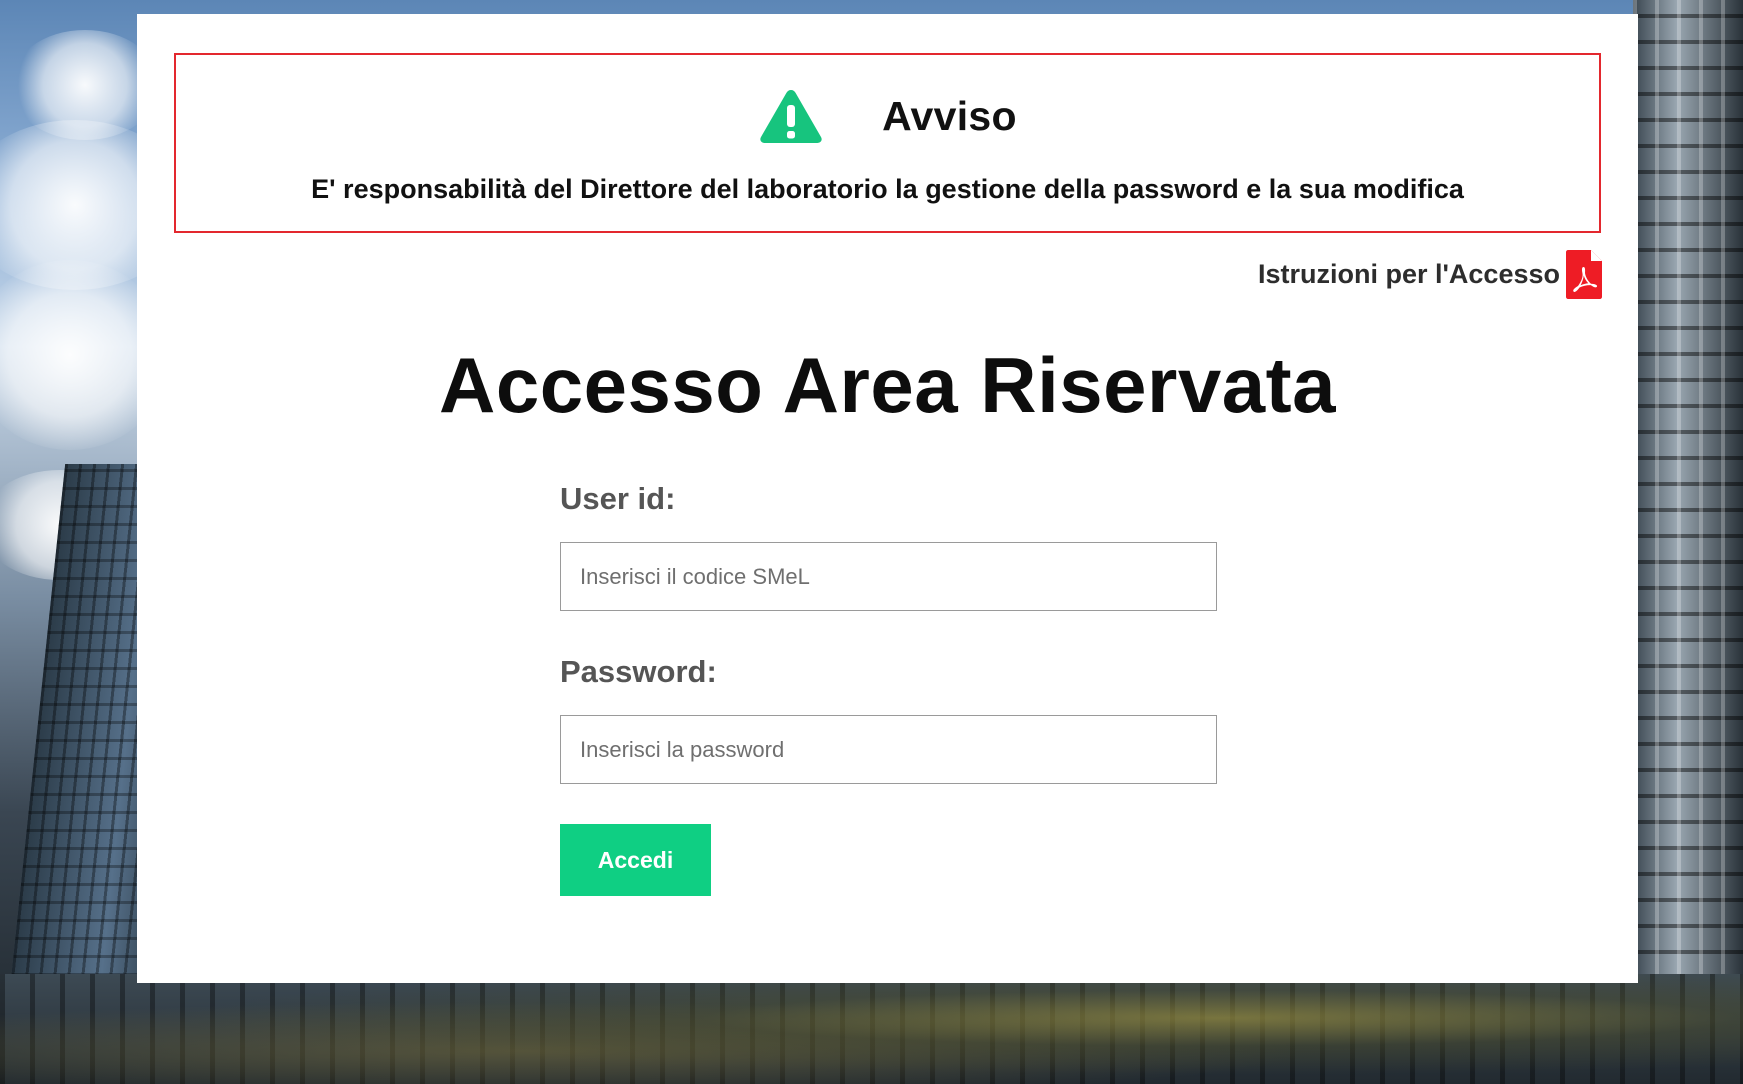 This screenshot has width=1743, height=1084. Describe the element at coordinates (1688, 542) in the screenshot. I see `background-building-right` at that location.